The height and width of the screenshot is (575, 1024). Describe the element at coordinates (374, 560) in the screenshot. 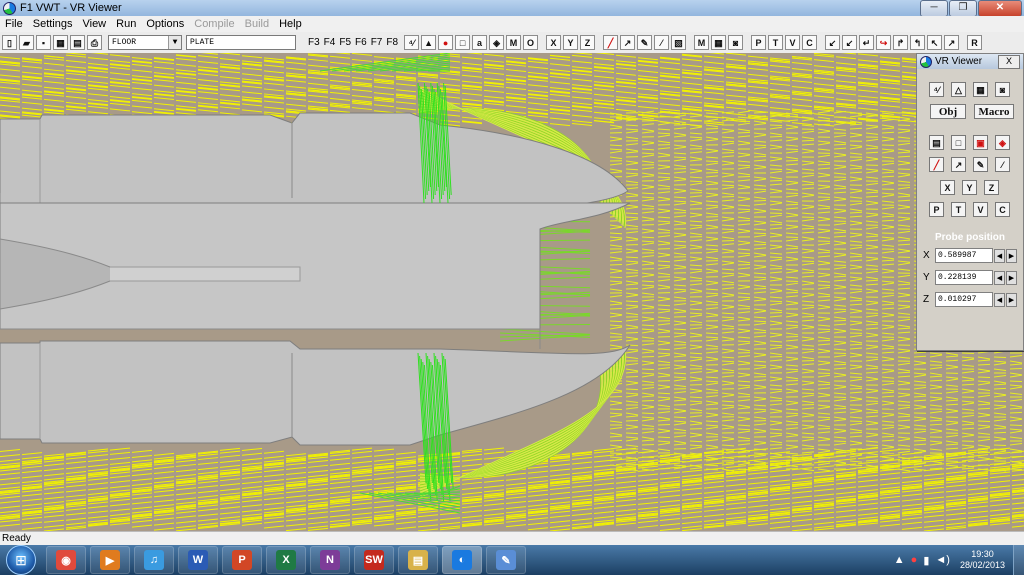

I see `solidworks-taskbar-icon: SW` at that location.